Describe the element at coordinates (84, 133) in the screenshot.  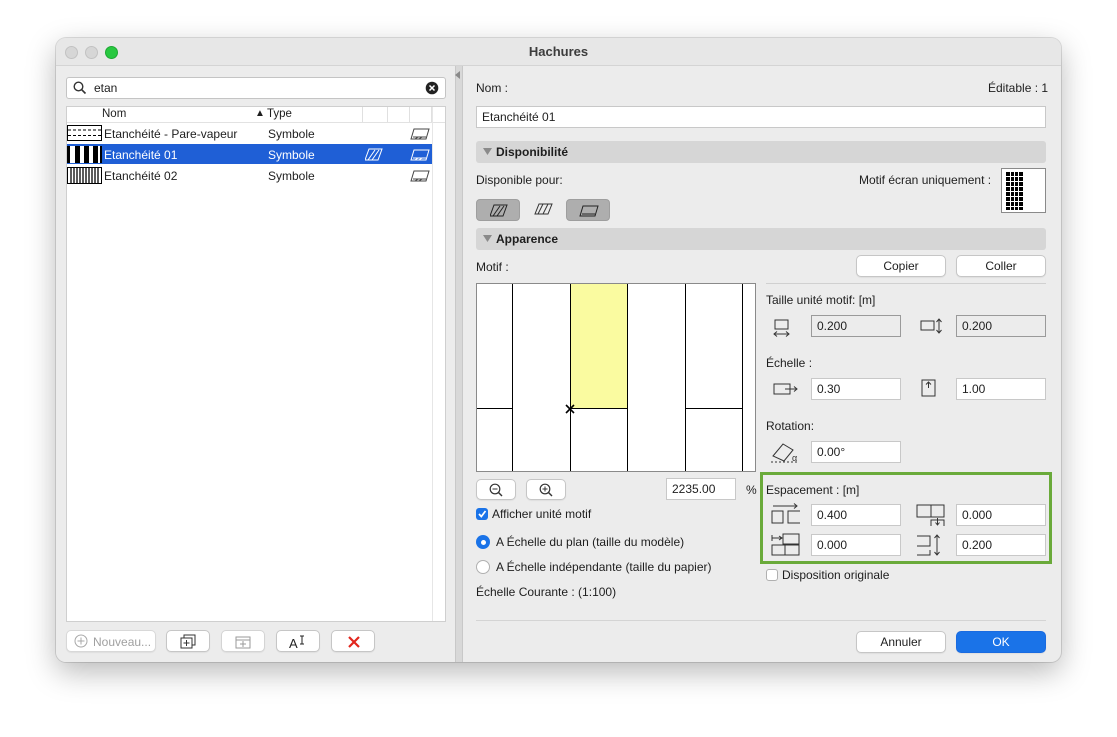
I see `hatch-dashed-thumbnail` at that location.